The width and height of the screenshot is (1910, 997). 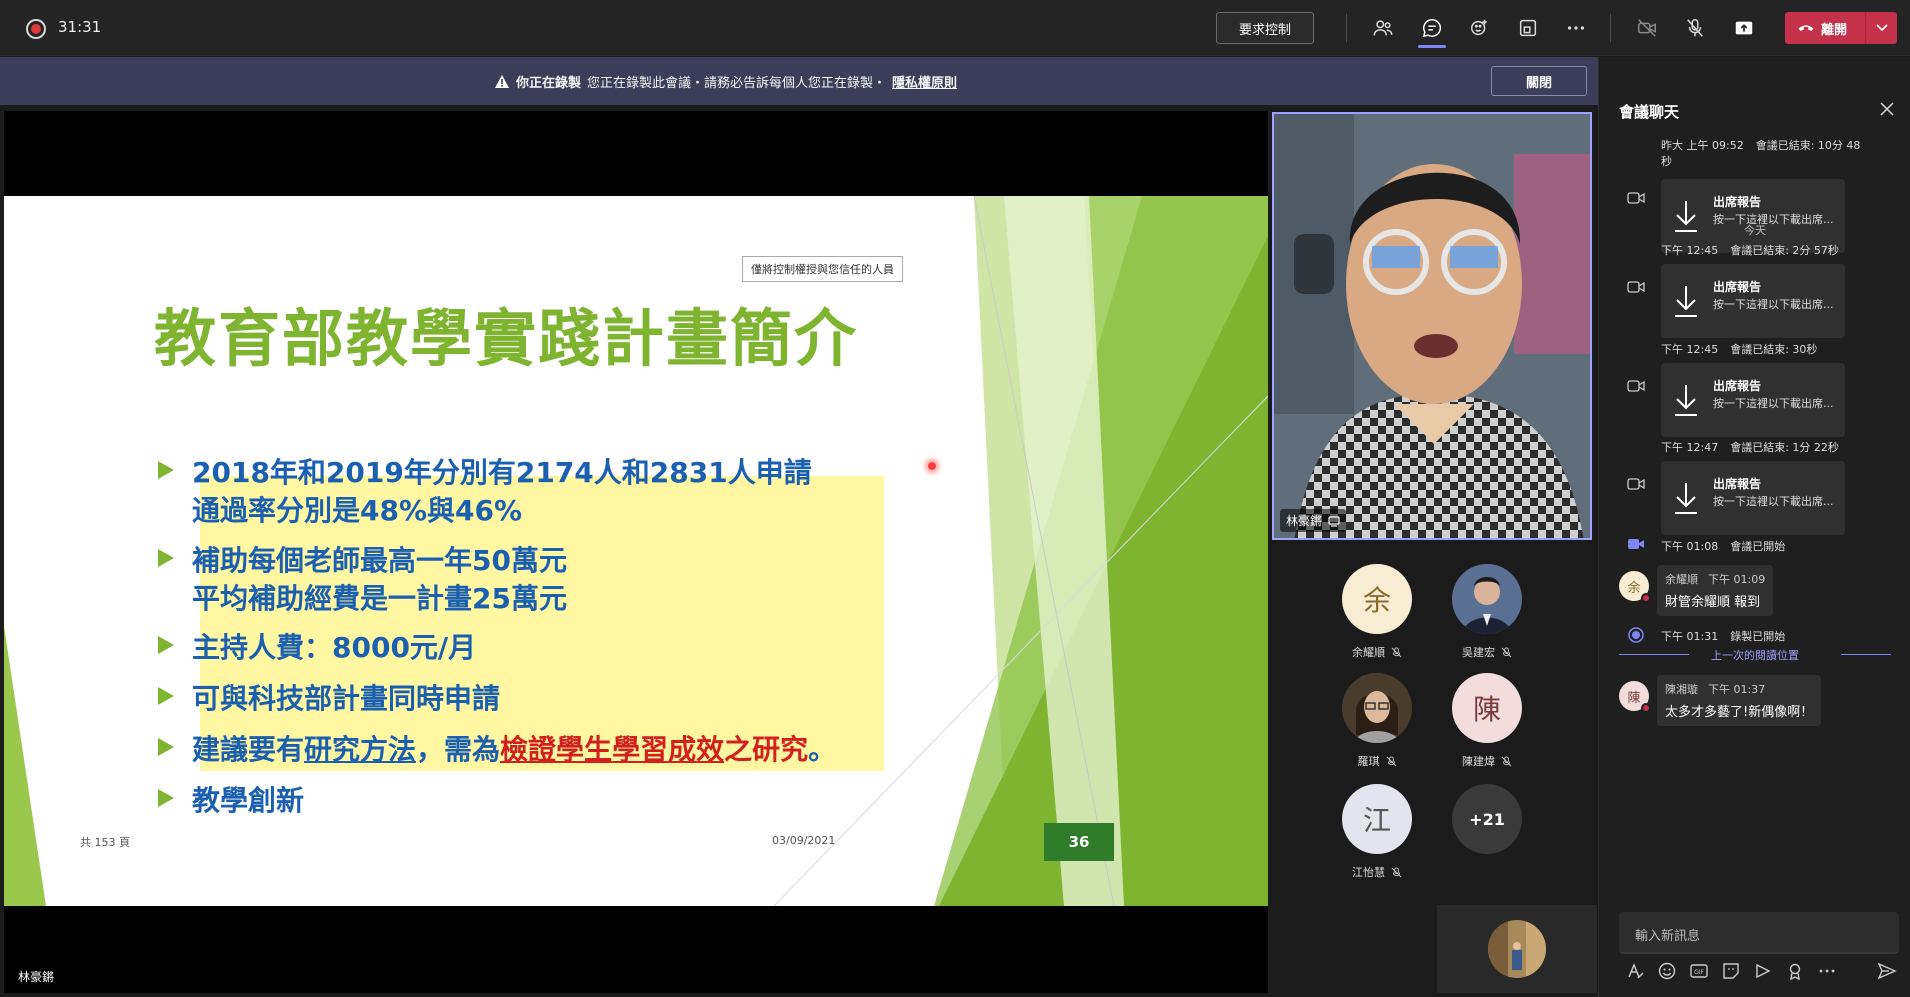 What do you see at coordinates (924, 81) in the screenshot?
I see `privacy-link: 隱私權原則` at bounding box center [924, 81].